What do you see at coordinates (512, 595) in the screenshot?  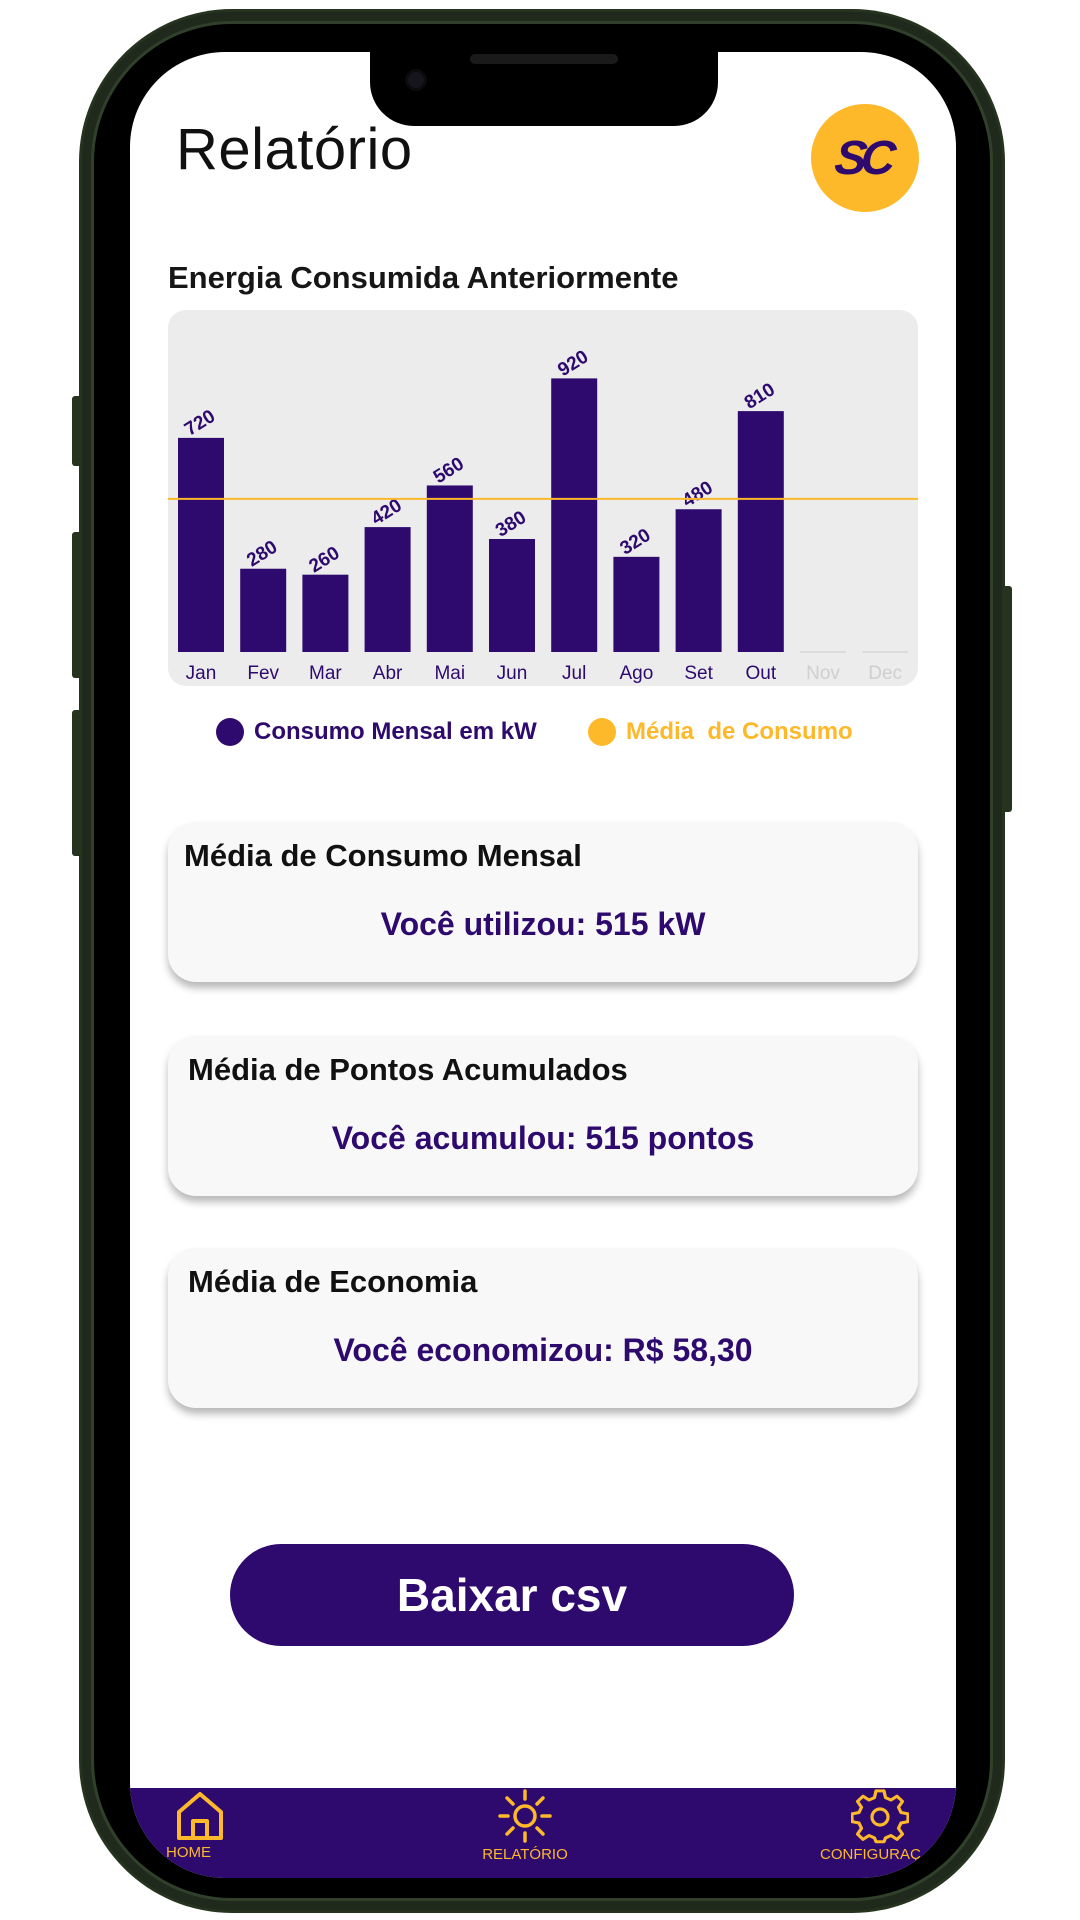 I see `chart-bar-jun` at bounding box center [512, 595].